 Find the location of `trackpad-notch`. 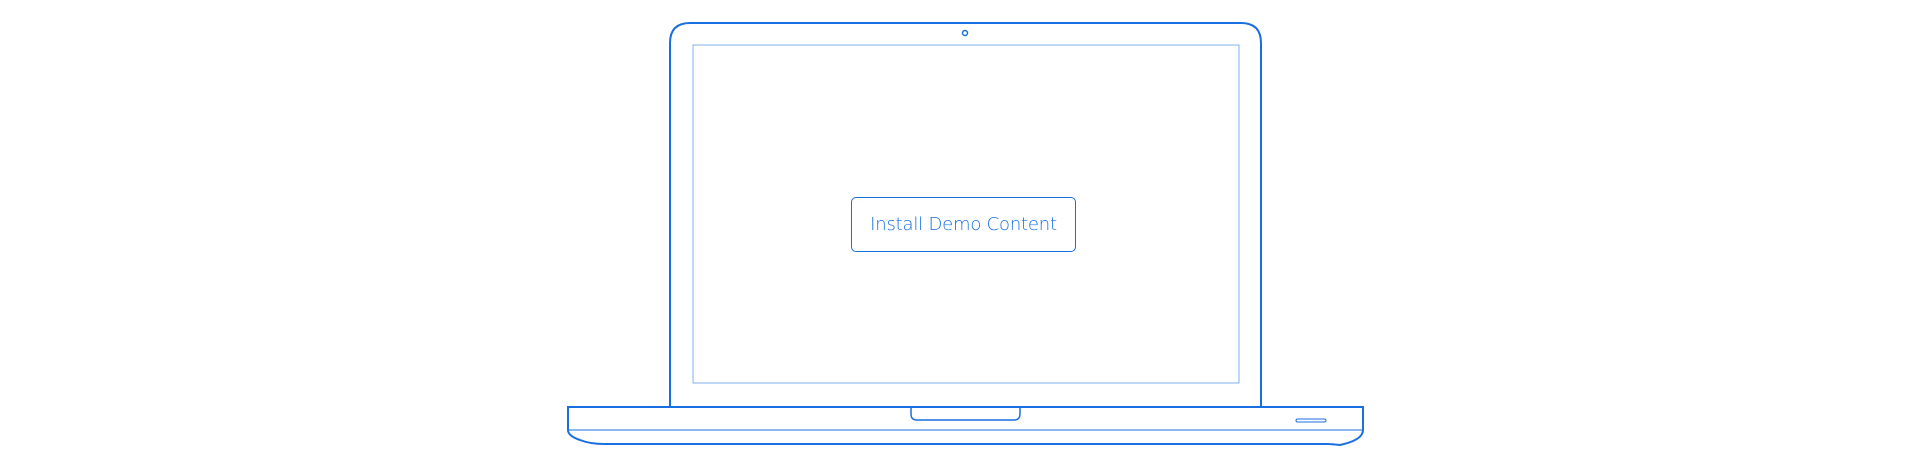

trackpad-notch is located at coordinates (965, 414).